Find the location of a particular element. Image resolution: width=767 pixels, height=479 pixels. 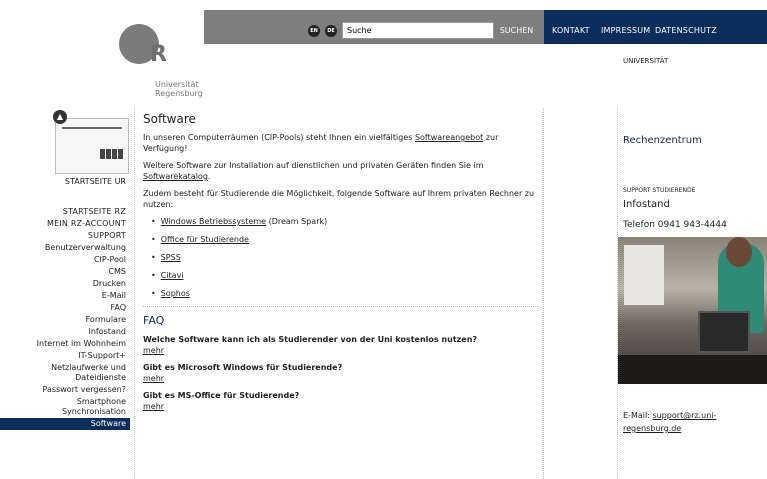

rechenzentrum-title: Rechenzentrum is located at coordinates (662, 140).